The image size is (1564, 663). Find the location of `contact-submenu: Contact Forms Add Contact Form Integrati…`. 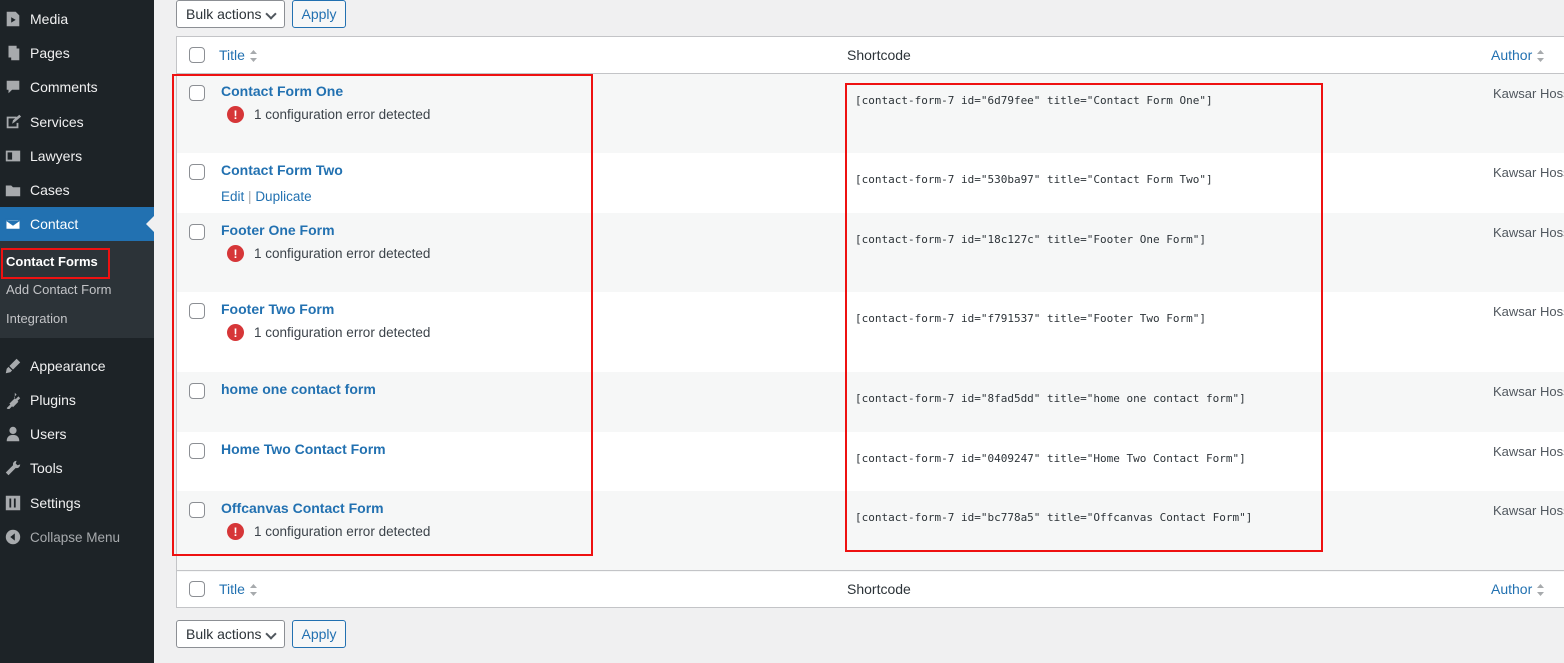

contact-submenu: Contact Forms Add Contact Form Integrati… is located at coordinates (77, 289).